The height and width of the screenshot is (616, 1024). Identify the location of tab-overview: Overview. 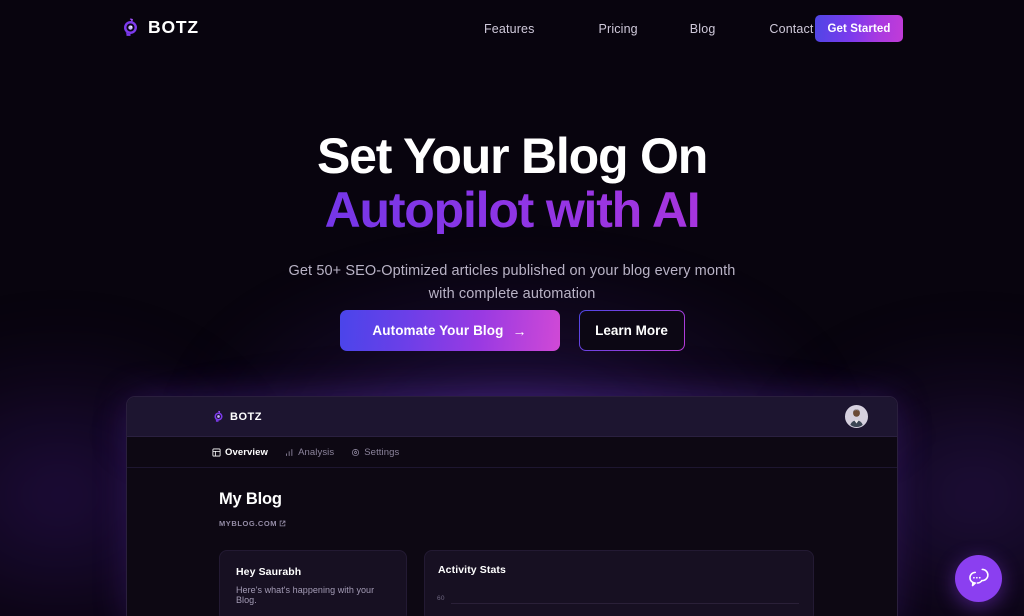
(240, 452).